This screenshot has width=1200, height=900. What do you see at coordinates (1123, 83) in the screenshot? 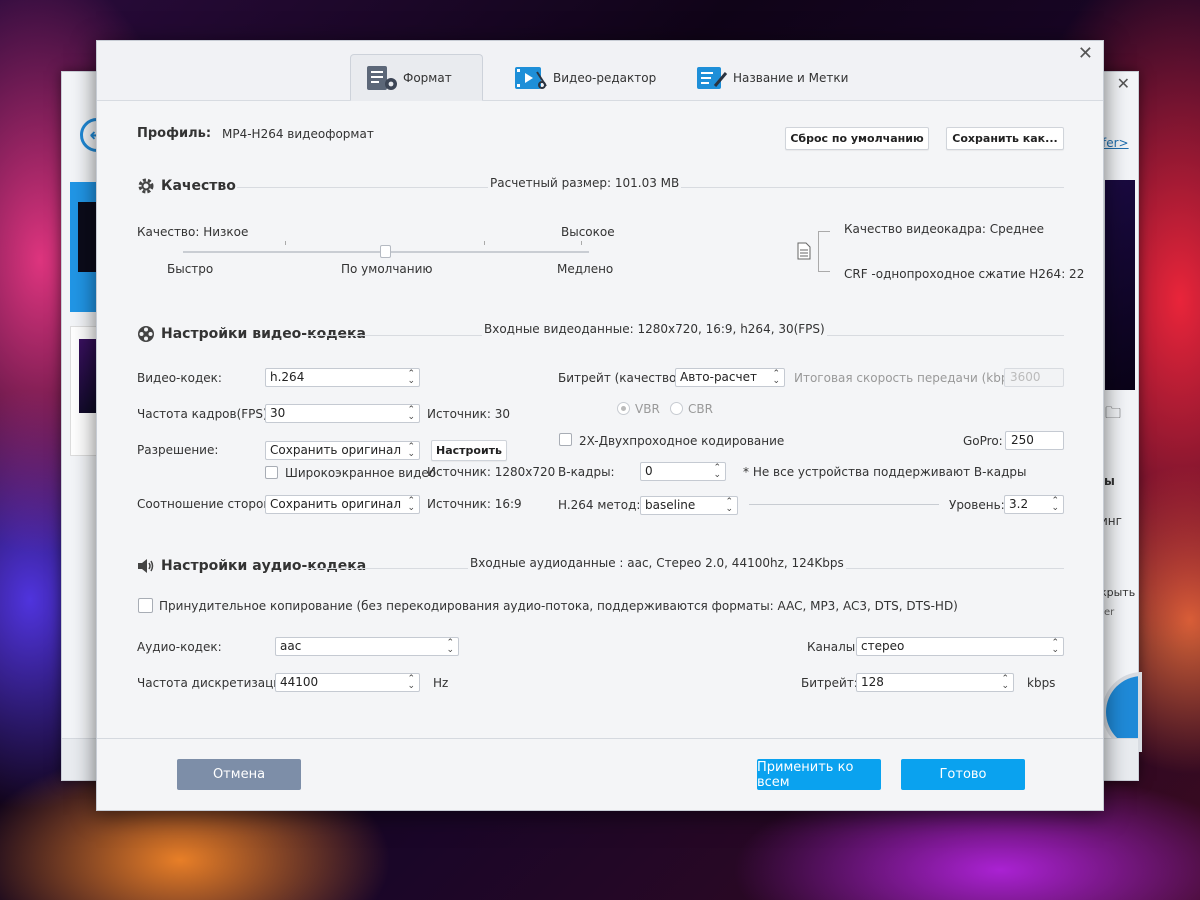
I see `background-close-icon: ✕` at bounding box center [1123, 83].